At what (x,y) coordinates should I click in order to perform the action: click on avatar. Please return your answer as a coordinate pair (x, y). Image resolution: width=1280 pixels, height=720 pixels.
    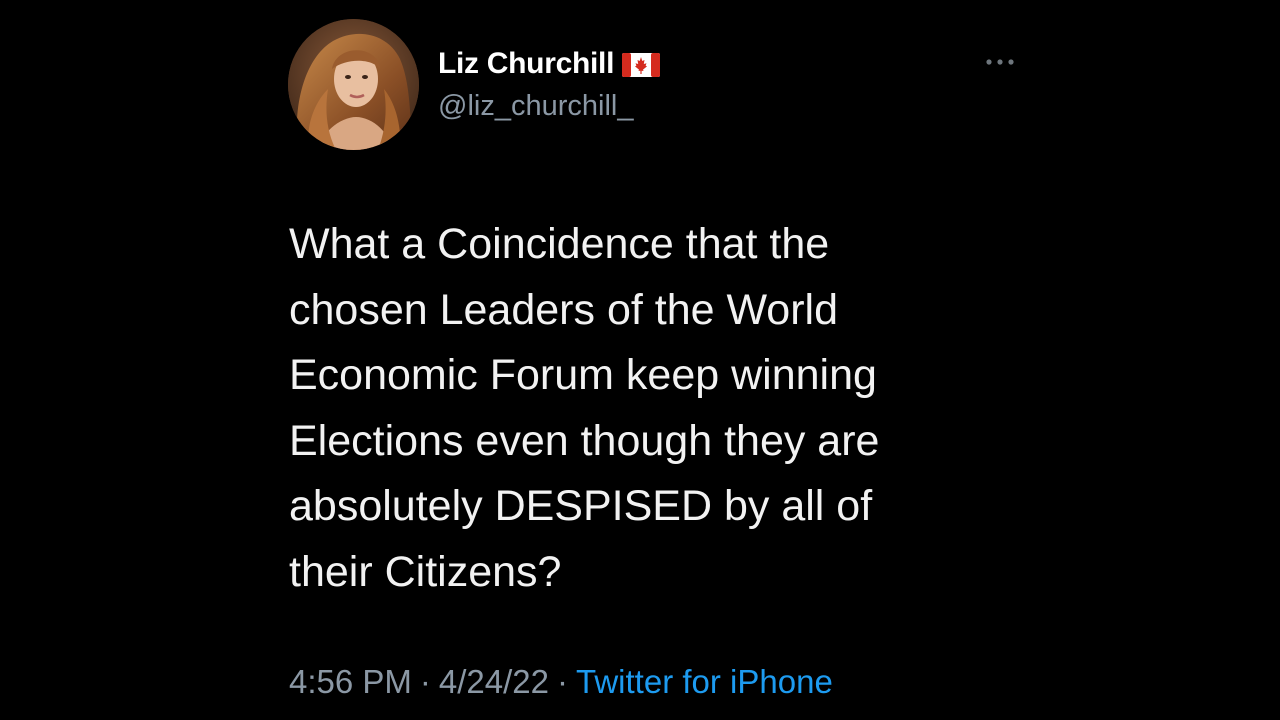
    Looking at the image, I should click on (353, 84).